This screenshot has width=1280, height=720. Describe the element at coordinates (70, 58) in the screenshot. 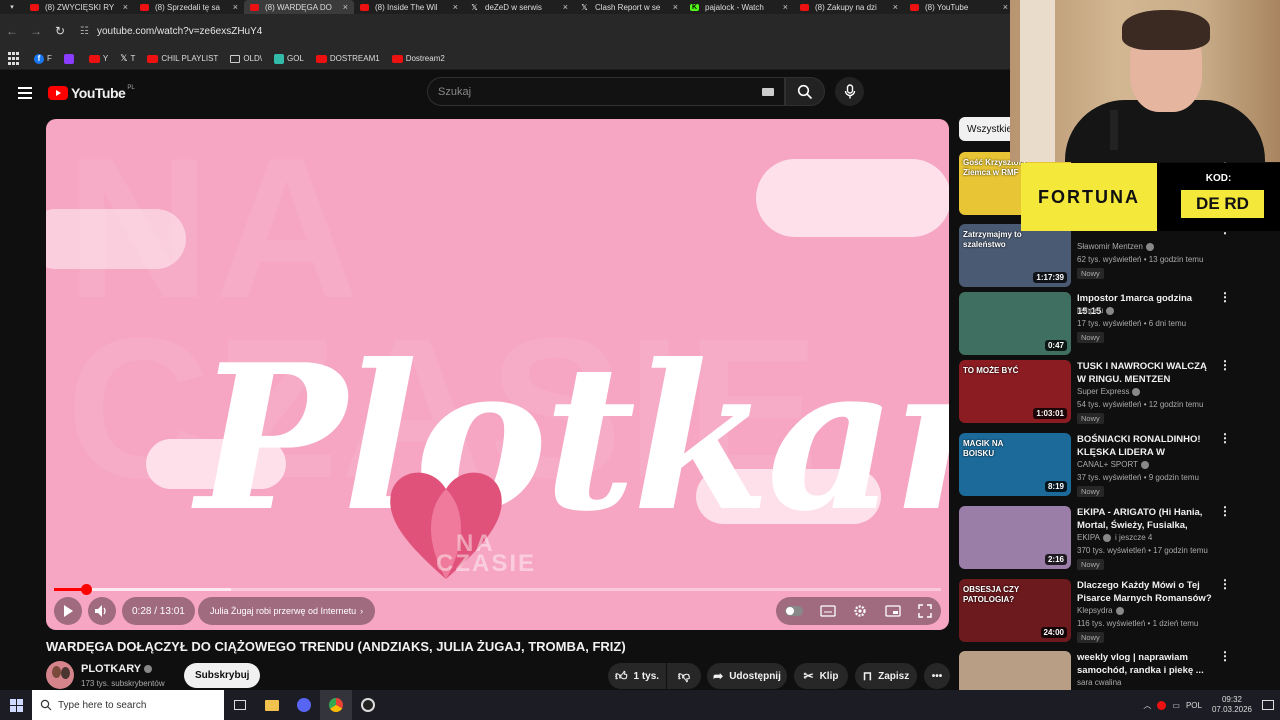

I see `bookmark-item` at that location.